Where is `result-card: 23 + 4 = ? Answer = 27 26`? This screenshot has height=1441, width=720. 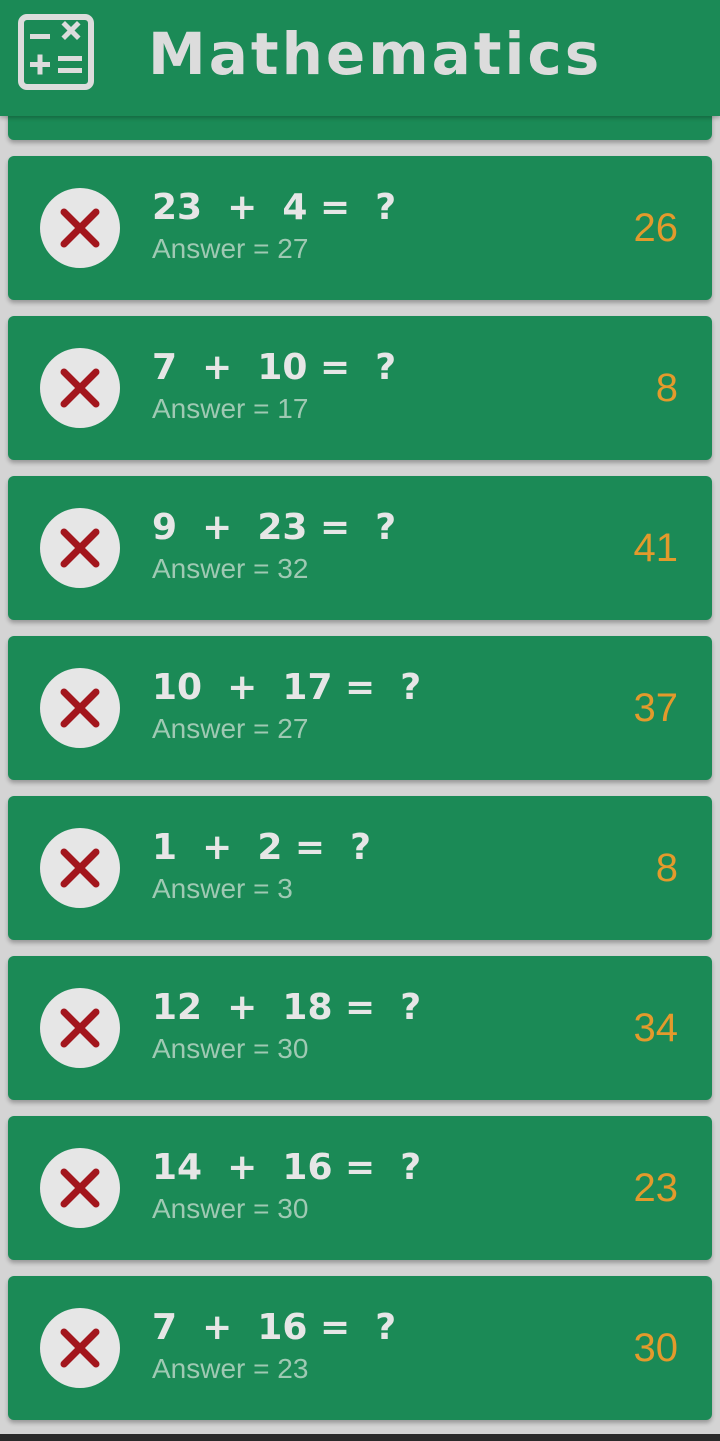
result-card: 23 + 4 = ? Answer = 27 26 is located at coordinates (360, 228).